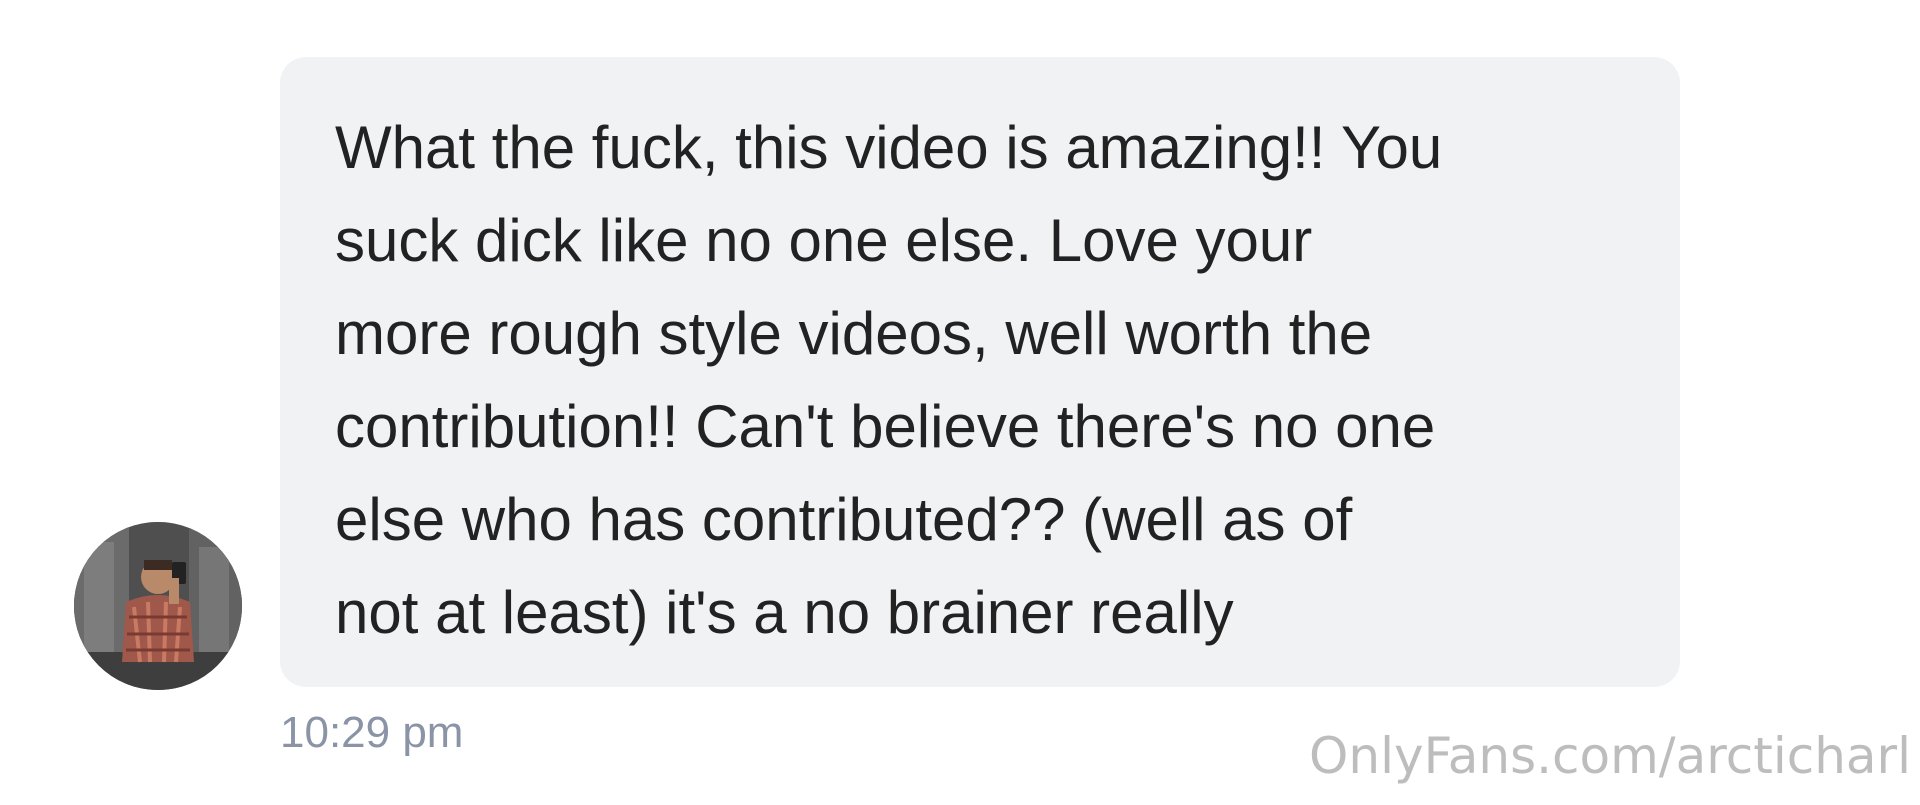  Describe the element at coordinates (372, 732) in the screenshot. I see `message-timestamp: 10:29 pm` at that location.